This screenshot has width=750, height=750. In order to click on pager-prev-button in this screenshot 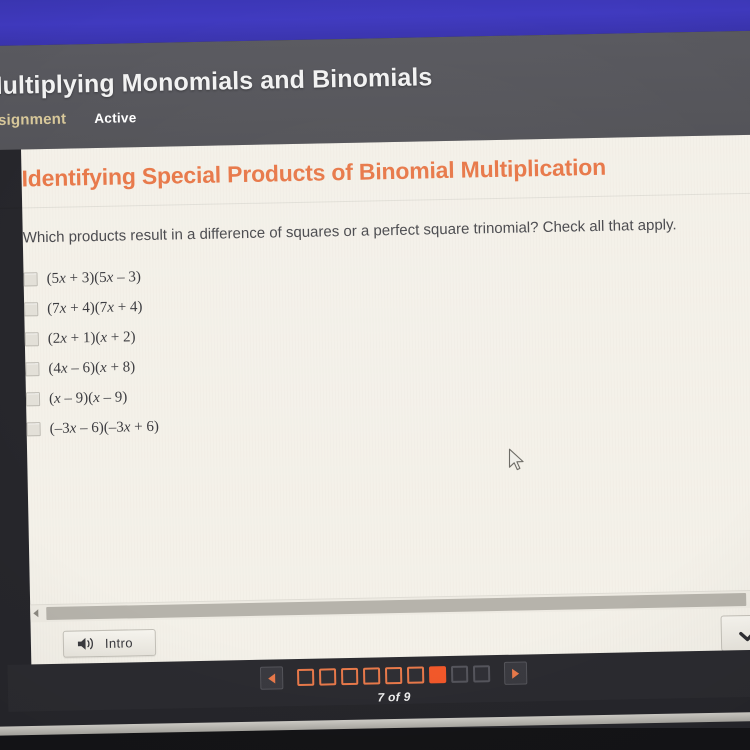, I will do `click(271, 678)`.